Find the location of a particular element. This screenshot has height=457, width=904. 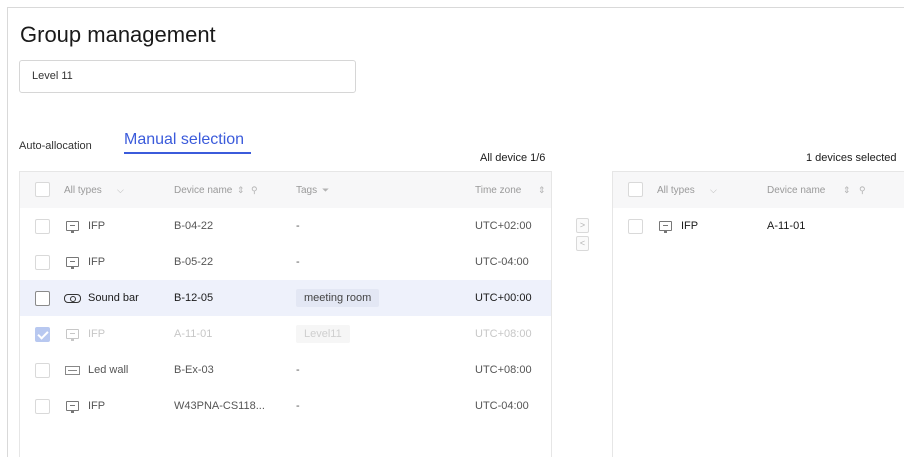

active-tab-indicator is located at coordinates (187, 153).